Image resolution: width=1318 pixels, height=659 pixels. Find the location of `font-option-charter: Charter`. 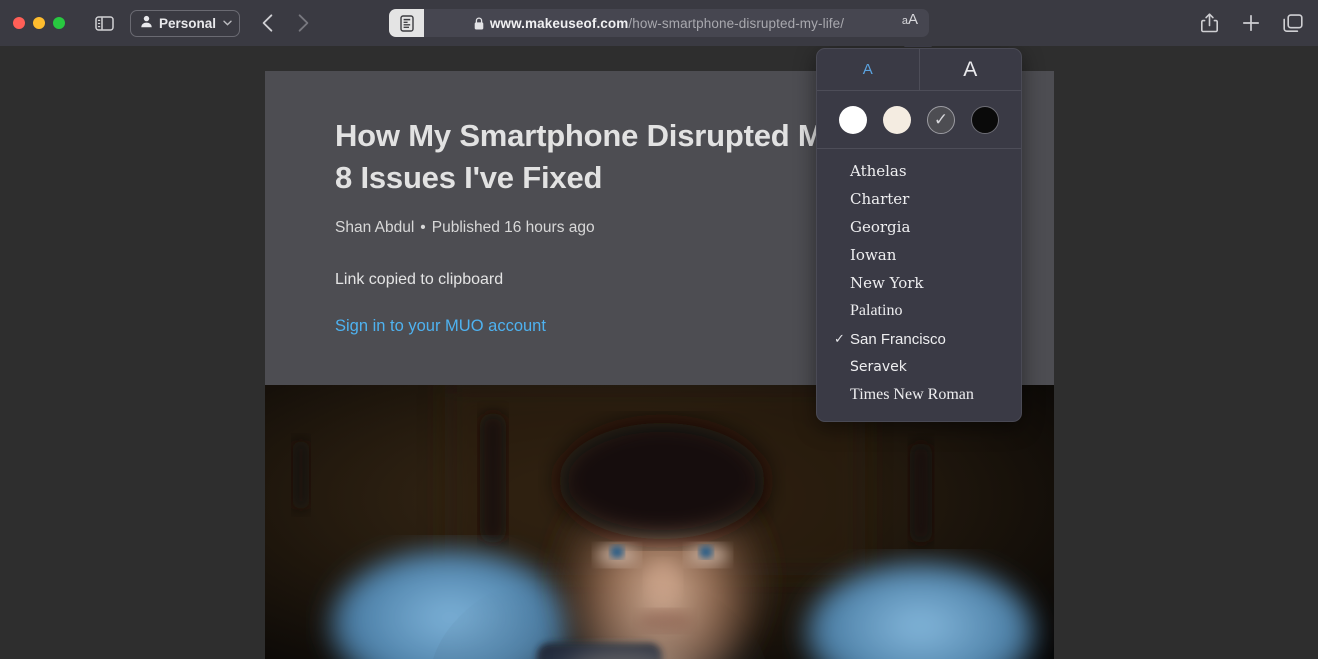

font-option-charter: Charter is located at coordinates (919, 199).